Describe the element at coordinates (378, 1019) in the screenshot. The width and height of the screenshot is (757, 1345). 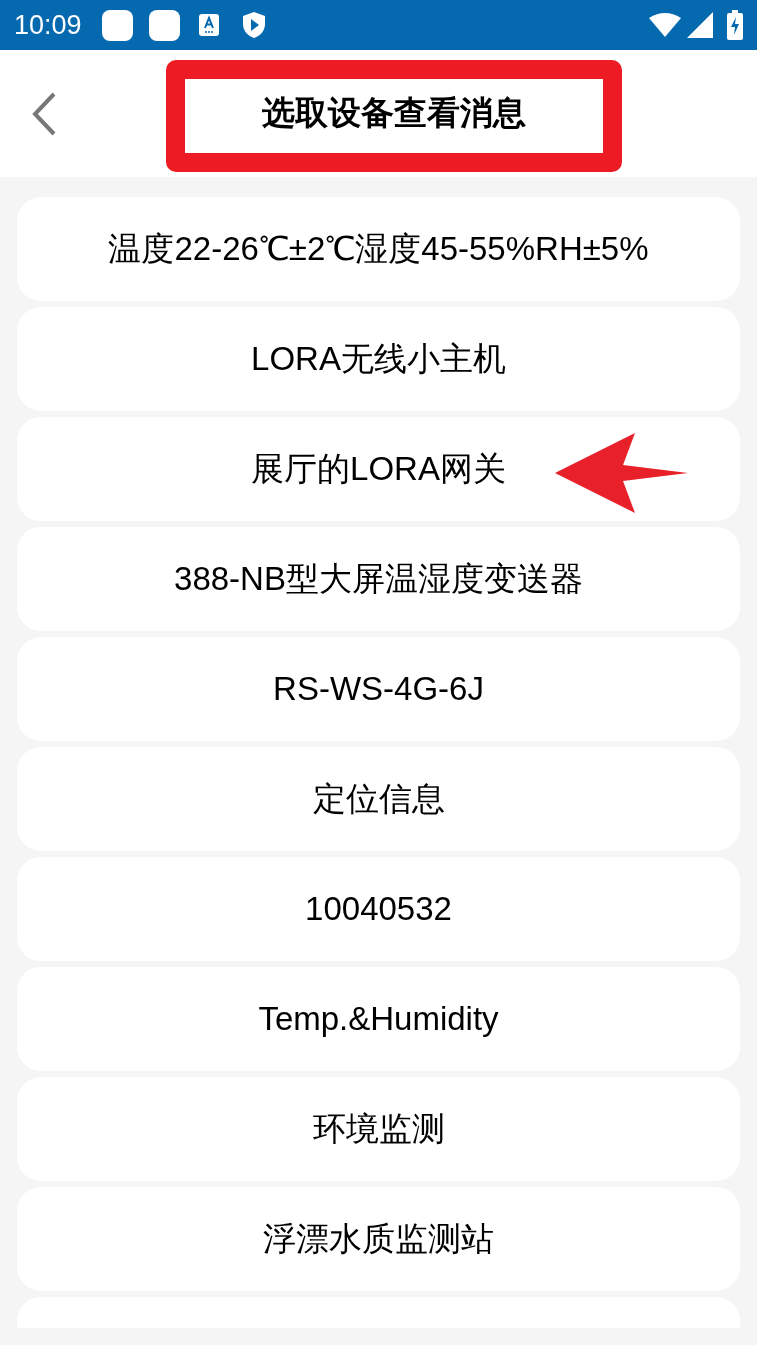
I see `device-item: Temp.&Humidity` at that location.